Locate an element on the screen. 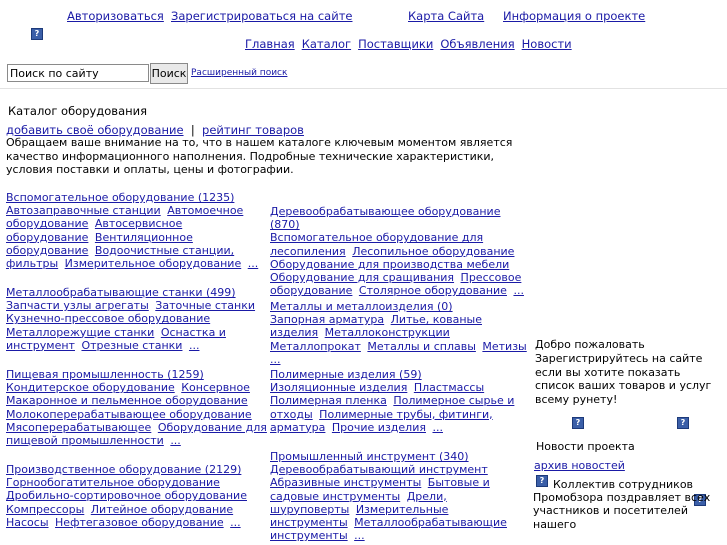  subcategory-link: Лесопильное оборудование is located at coordinates (433, 251).